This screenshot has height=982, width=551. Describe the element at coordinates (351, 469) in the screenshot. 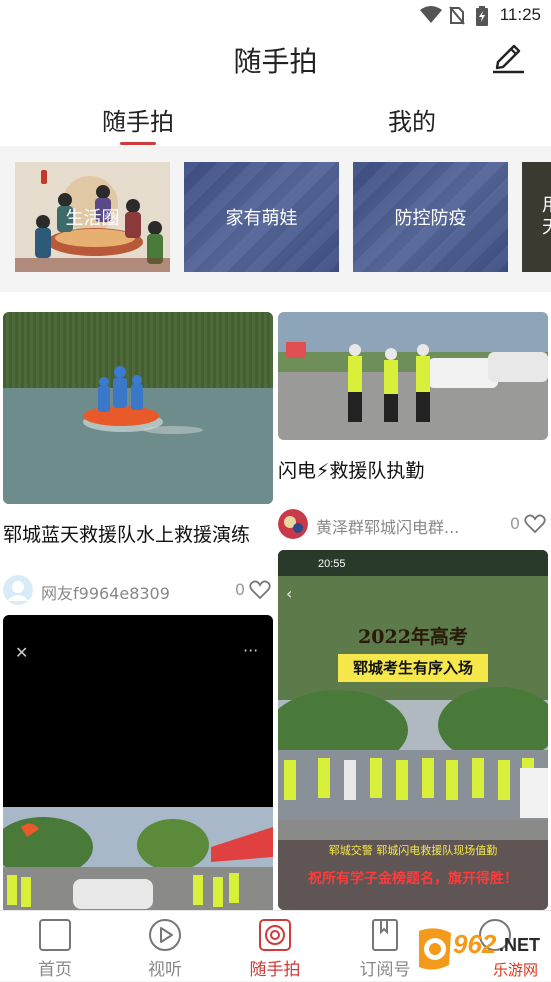

I see `post-title: 闪电⚡救援队执勤` at that location.